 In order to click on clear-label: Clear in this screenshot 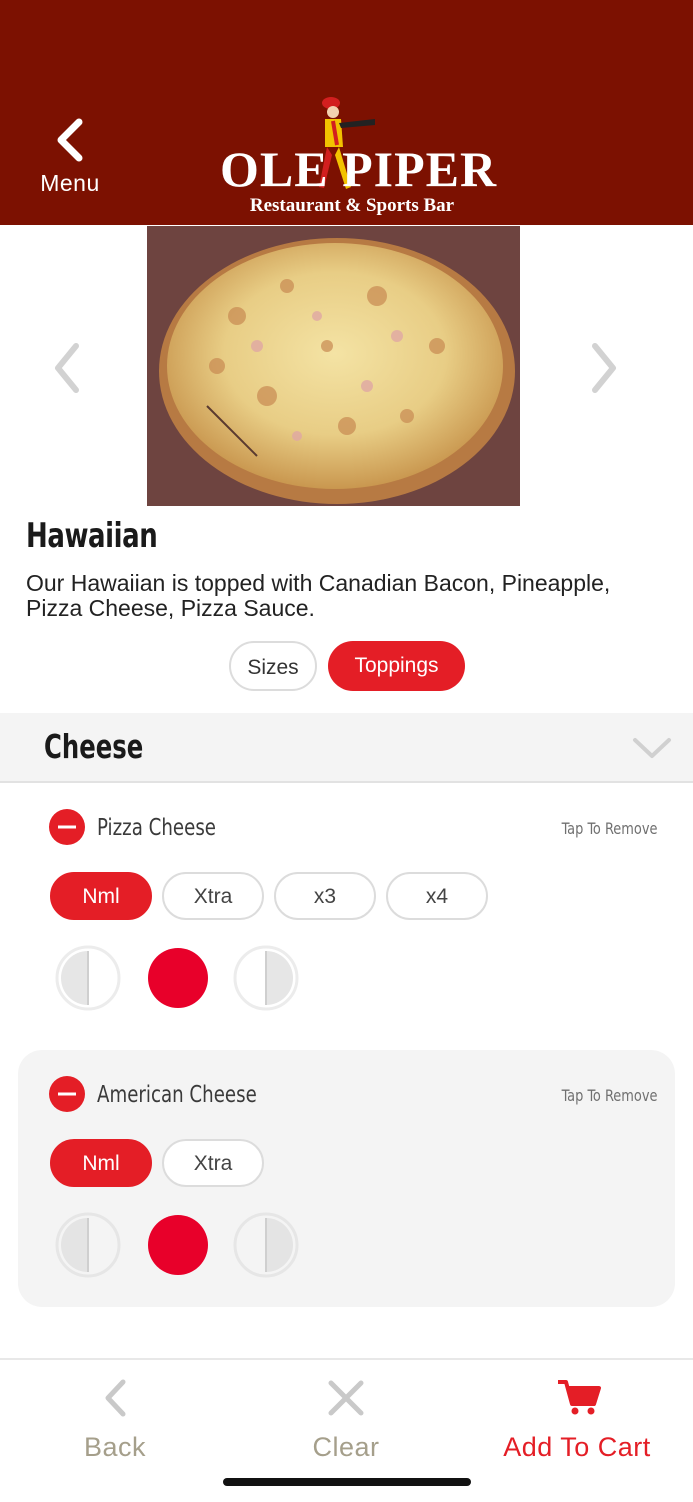, I will do `click(346, 1447)`.